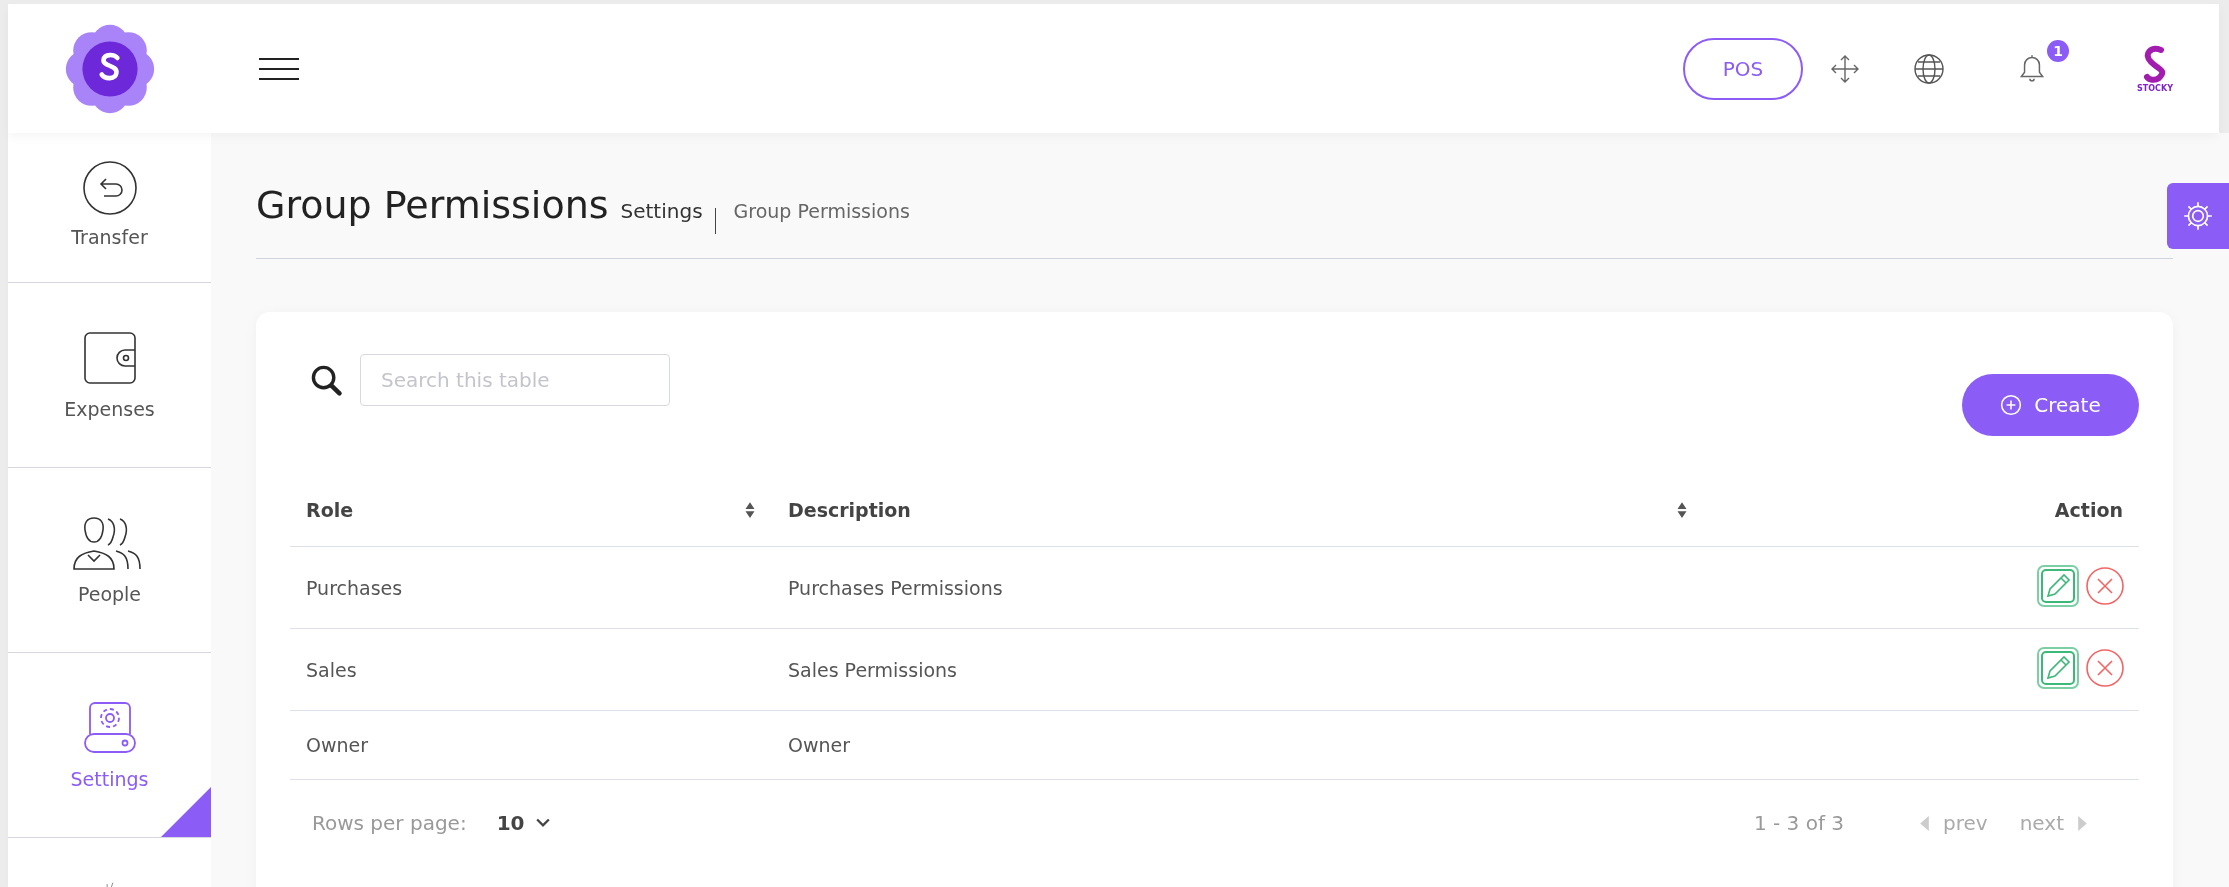 This screenshot has height=887, width=2229. Describe the element at coordinates (2058, 50) in the screenshot. I see `notification-badge: 1` at that location.